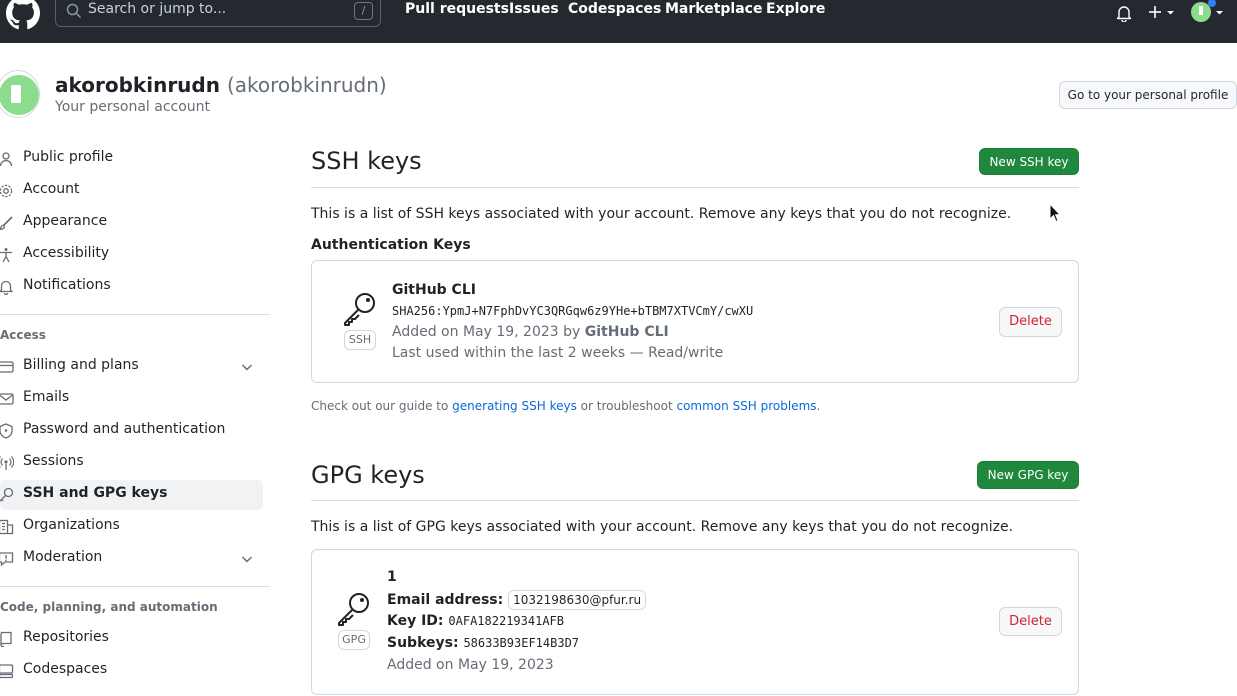 The height and width of the screenshot is (696, 1237). What do you see at coordinates (23, 15) in the screenshot?
I see `github-logo-icon` at bounding box center [23, 15].